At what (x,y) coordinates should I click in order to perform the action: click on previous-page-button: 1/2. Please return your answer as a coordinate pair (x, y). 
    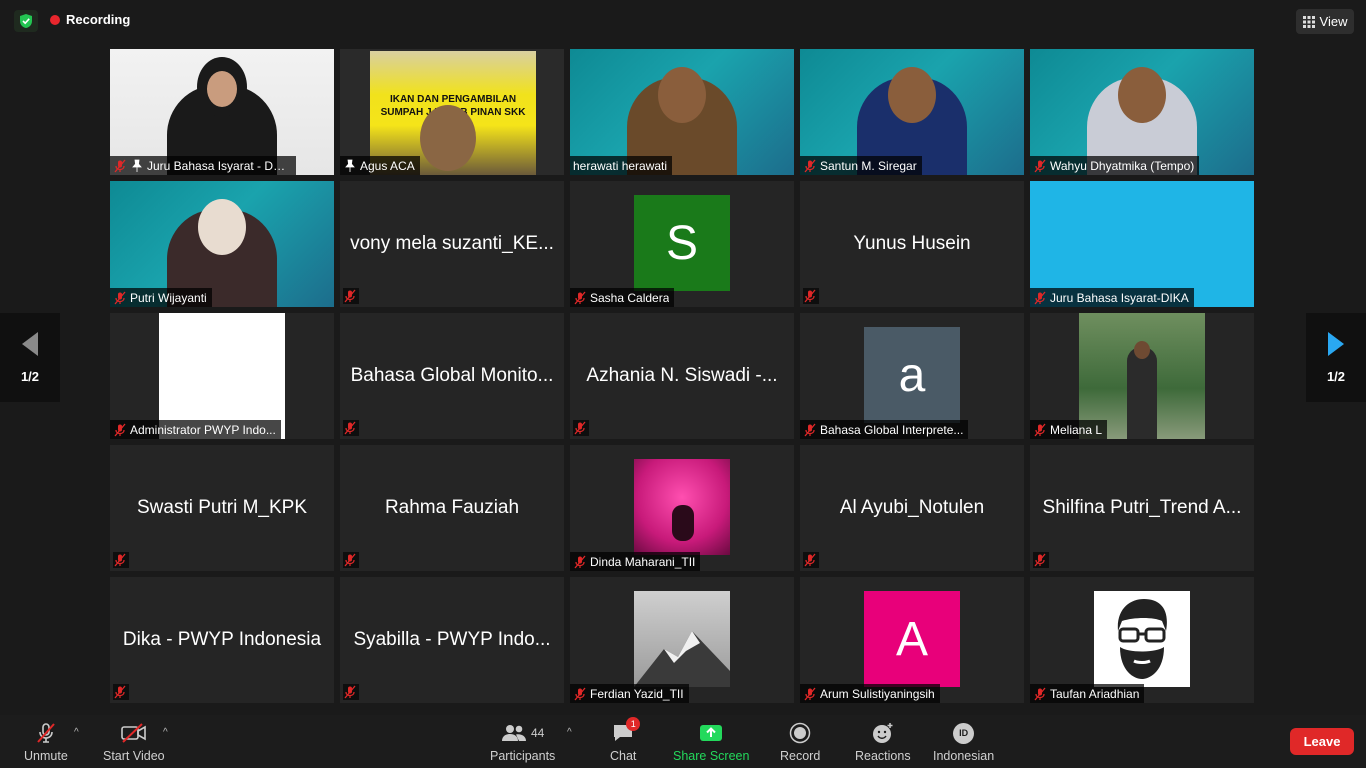
    Looking at the image, I should click on (30, 357).